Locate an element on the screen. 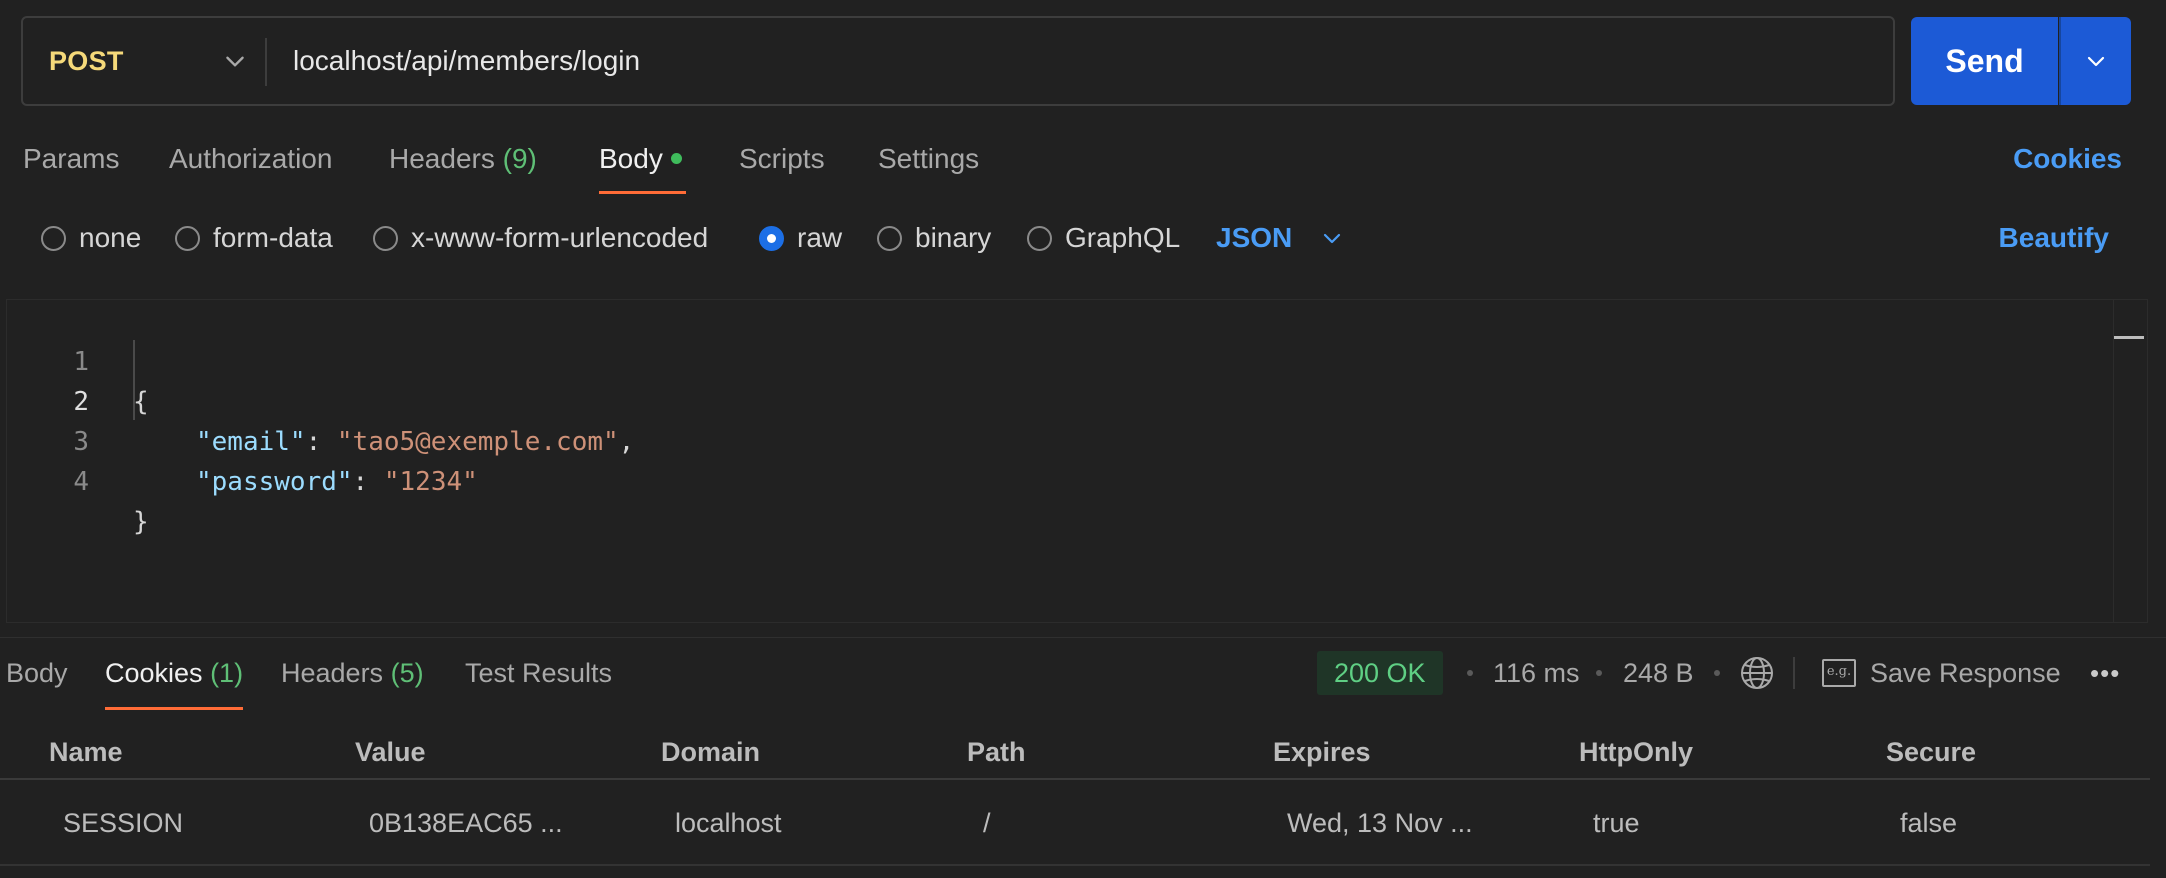 The image size is (2166, 878). code-text: "password": "1234" is located at coordinates (337, 482).